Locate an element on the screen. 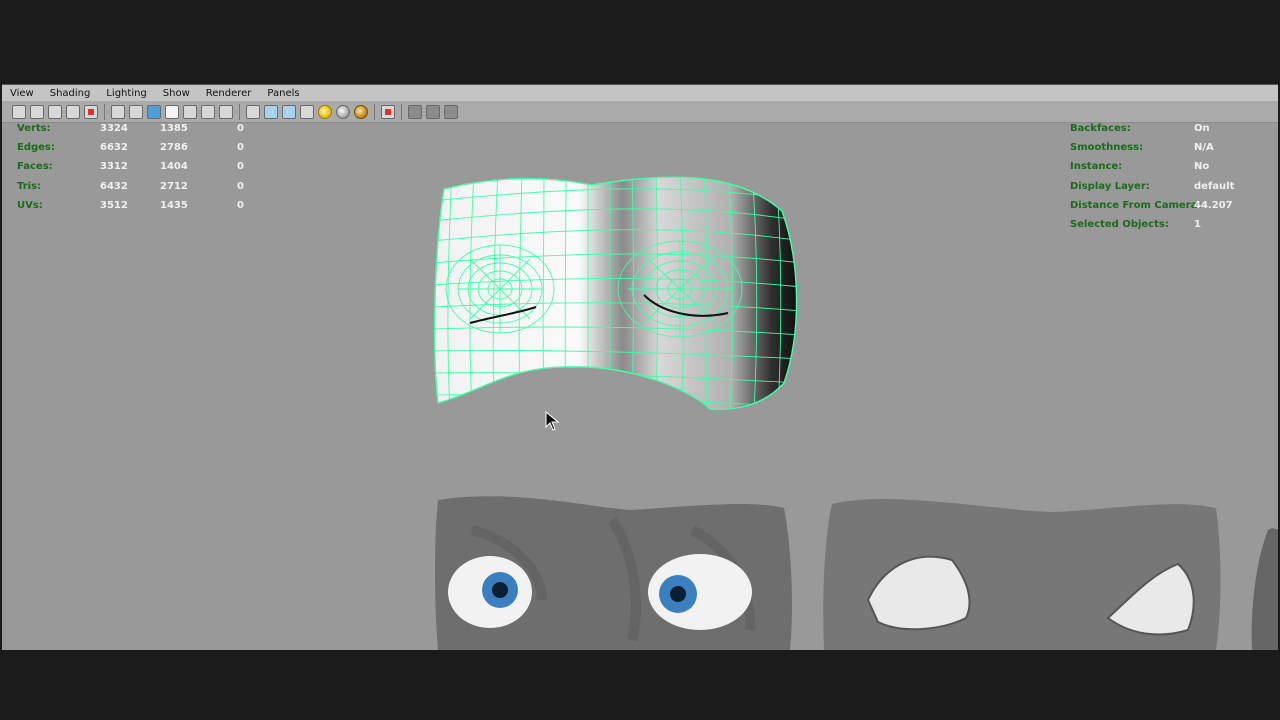  hud-value: 1404 is located at coordinates (174, 166).